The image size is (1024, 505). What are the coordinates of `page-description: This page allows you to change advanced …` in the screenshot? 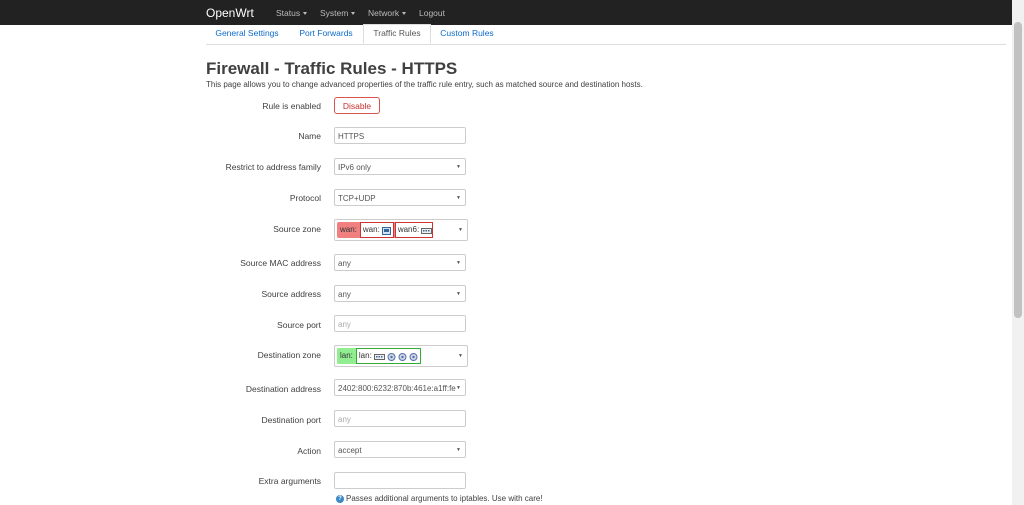 It's located at (424, 84).